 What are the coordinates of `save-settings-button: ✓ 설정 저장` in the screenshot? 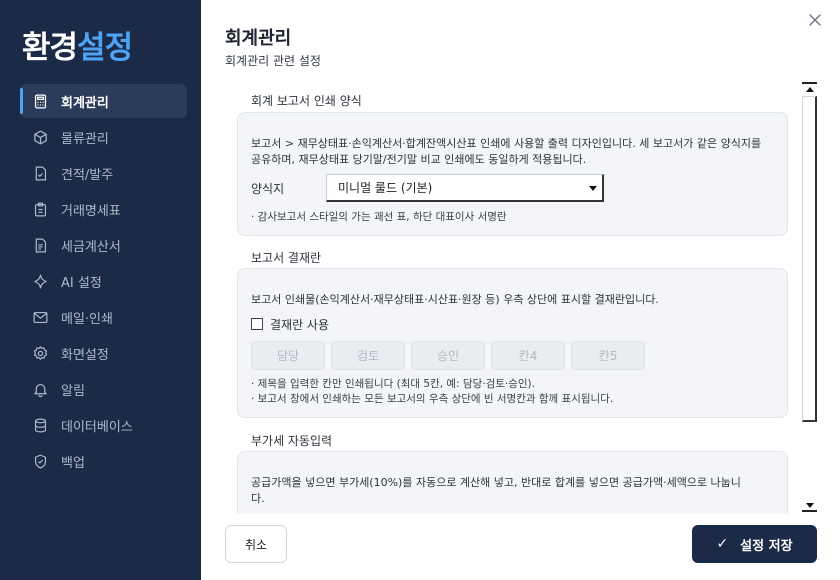 It's located at (754, 544).